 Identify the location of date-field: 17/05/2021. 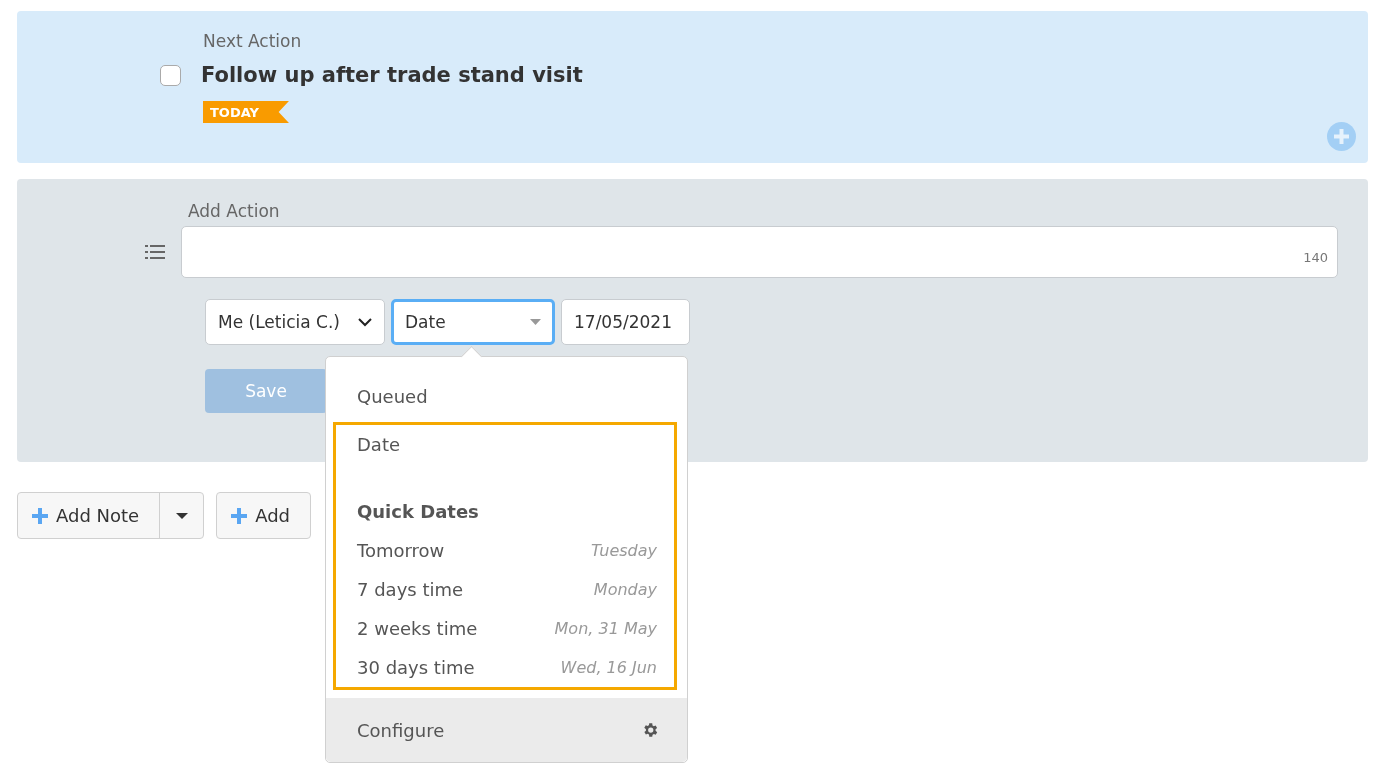
(625, 322).